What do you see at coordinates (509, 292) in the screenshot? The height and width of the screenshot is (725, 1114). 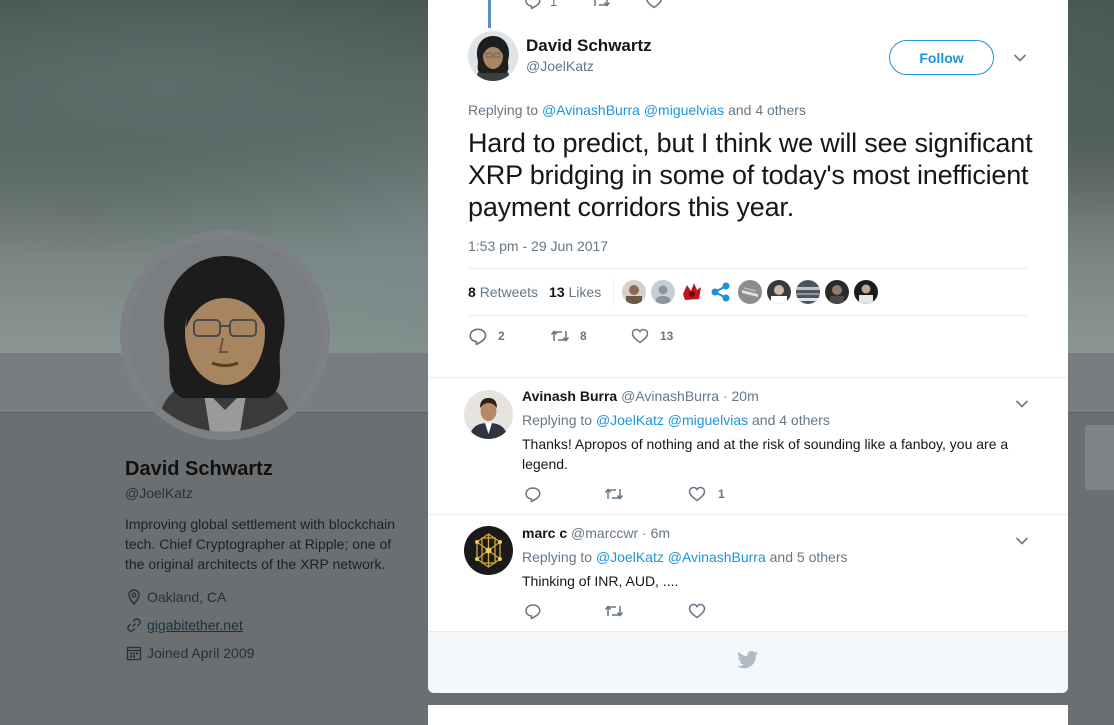 I see `retweets-label: Retweets` at bounding box center [509, 292].